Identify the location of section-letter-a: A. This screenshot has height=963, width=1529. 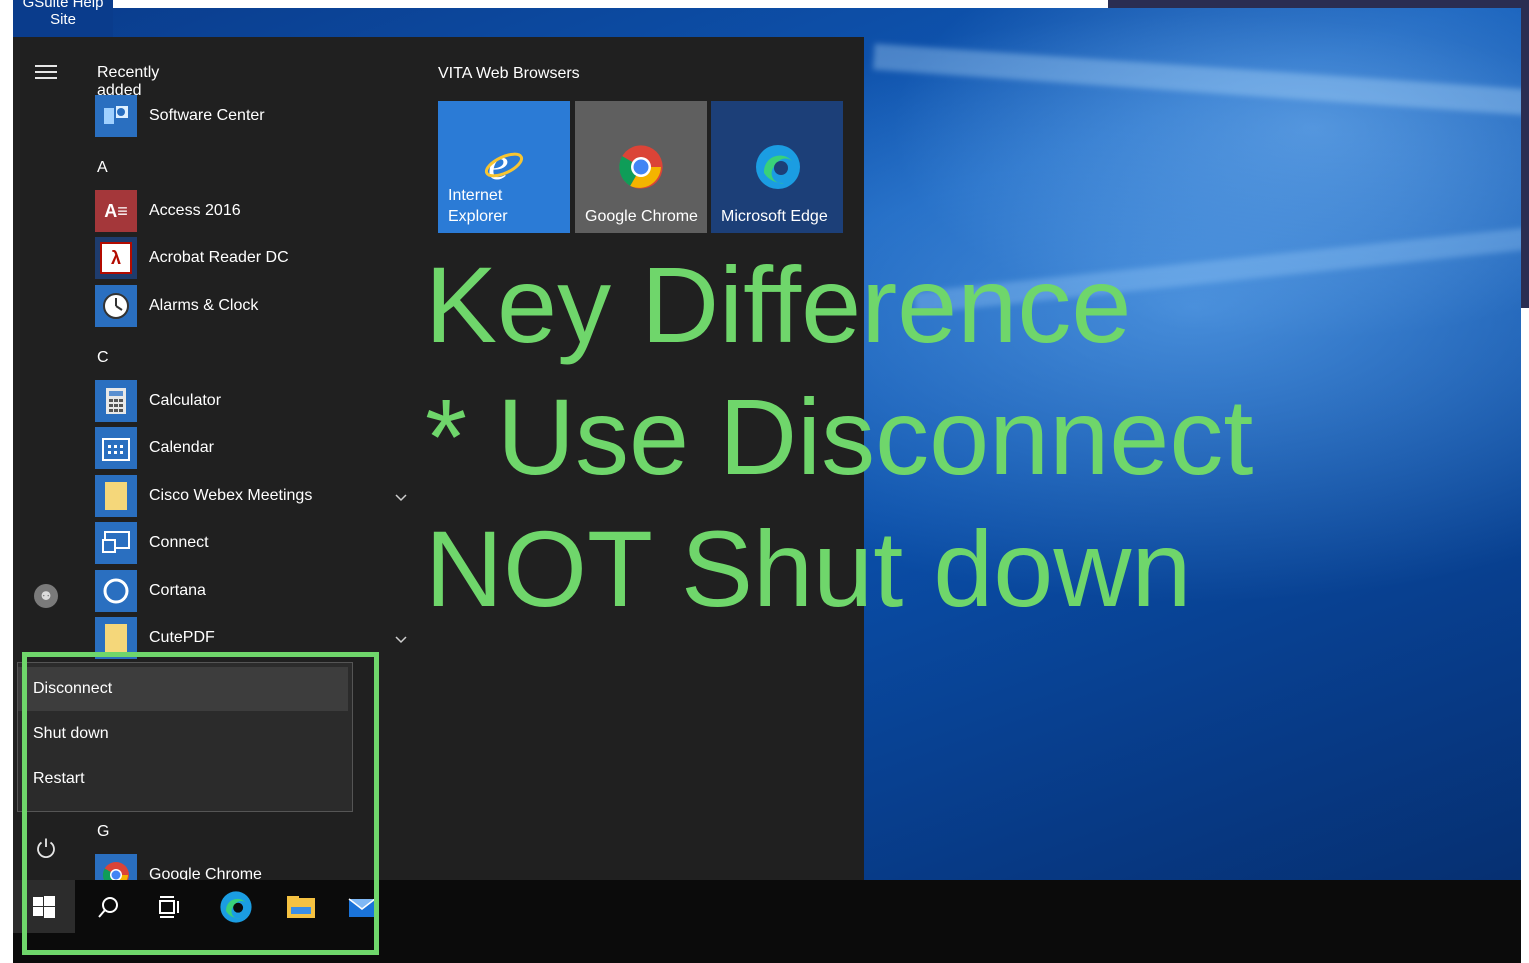
(102, 168).